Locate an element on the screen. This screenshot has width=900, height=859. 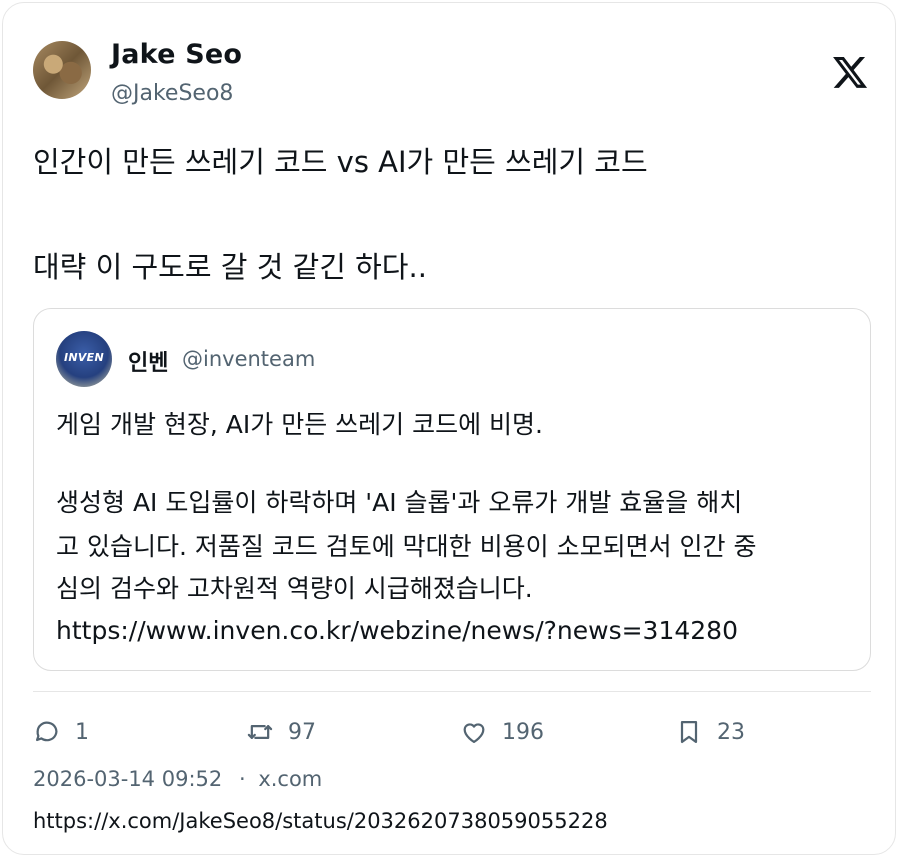
author-handle: @JakeSeo8 is located at coordinates (172, 93).